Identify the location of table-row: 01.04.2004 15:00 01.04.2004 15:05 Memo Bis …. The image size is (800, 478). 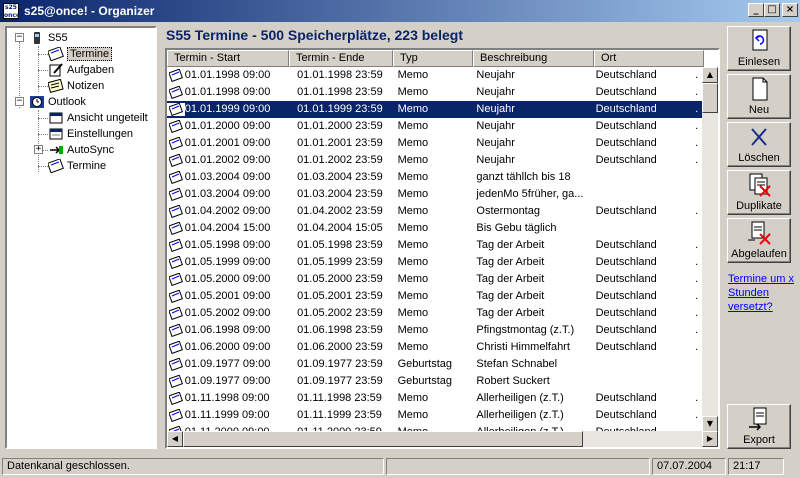
(435, 228).